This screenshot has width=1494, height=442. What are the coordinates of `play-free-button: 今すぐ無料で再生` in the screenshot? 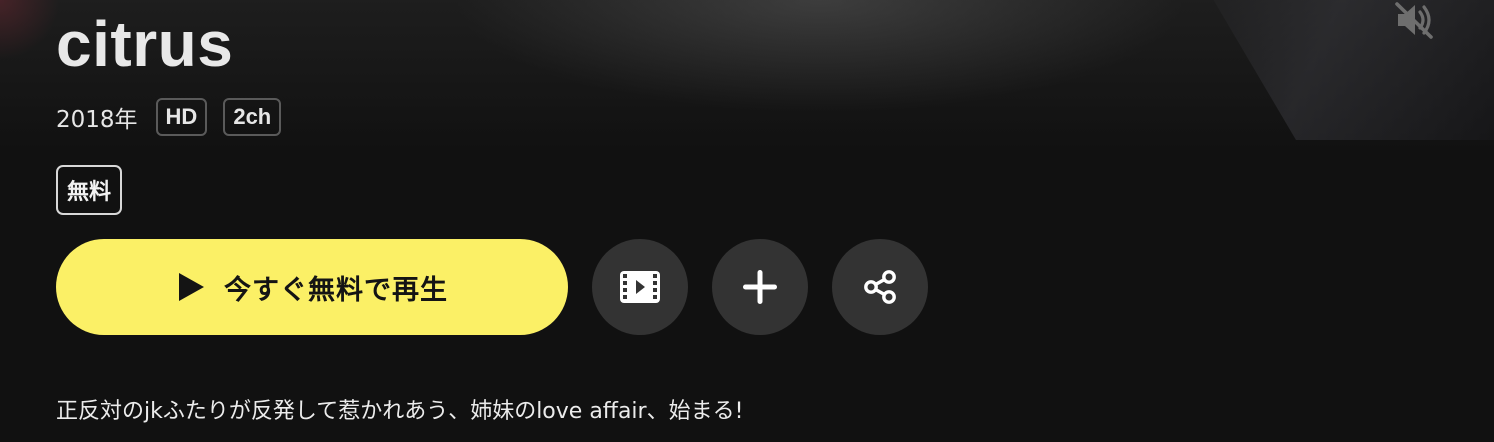 It's located at (312, 287).